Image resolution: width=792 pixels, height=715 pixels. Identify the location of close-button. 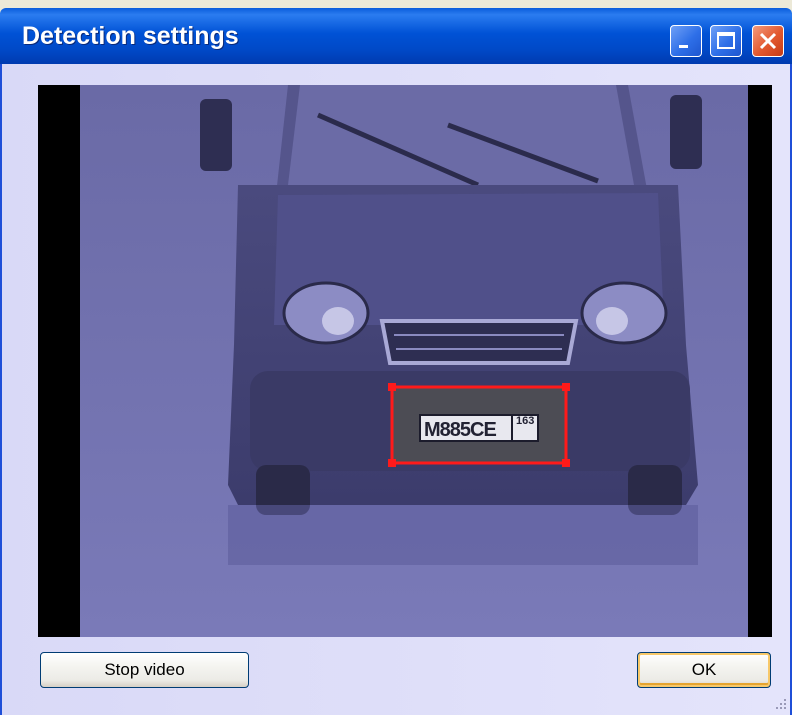
(768, 41).